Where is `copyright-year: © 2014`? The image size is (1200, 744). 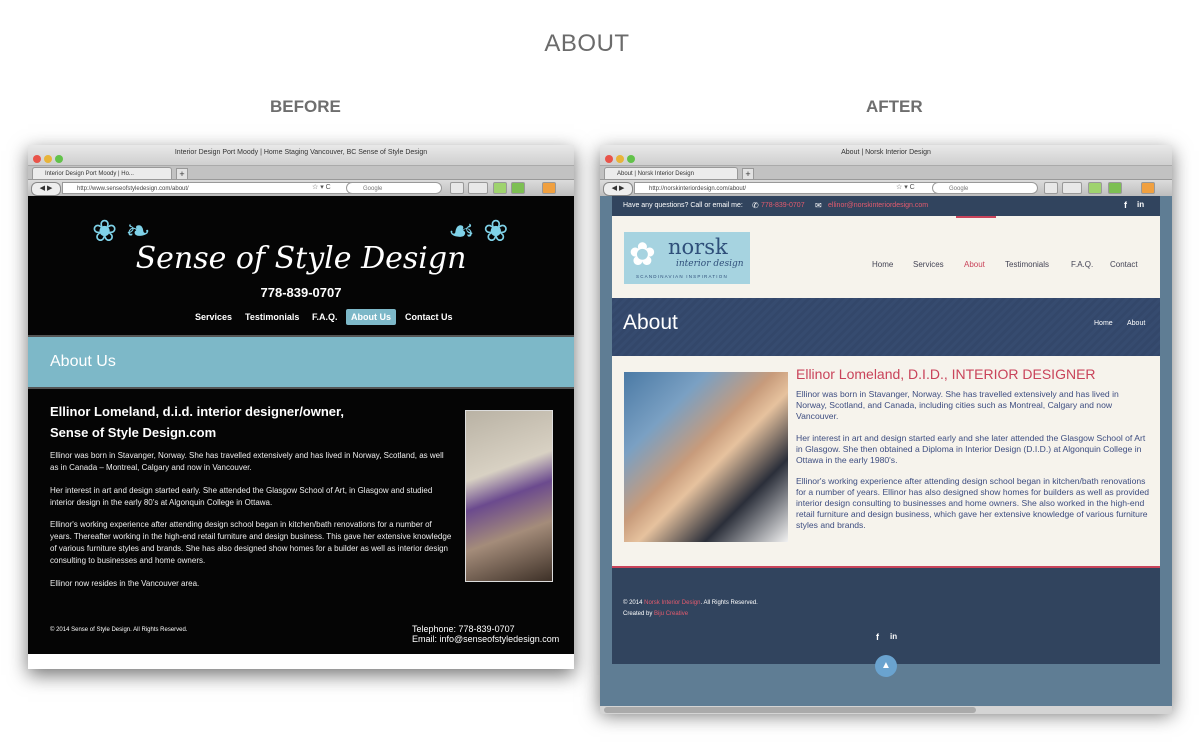
copyright-year: © 2014 is located at coordinates (633, 603).